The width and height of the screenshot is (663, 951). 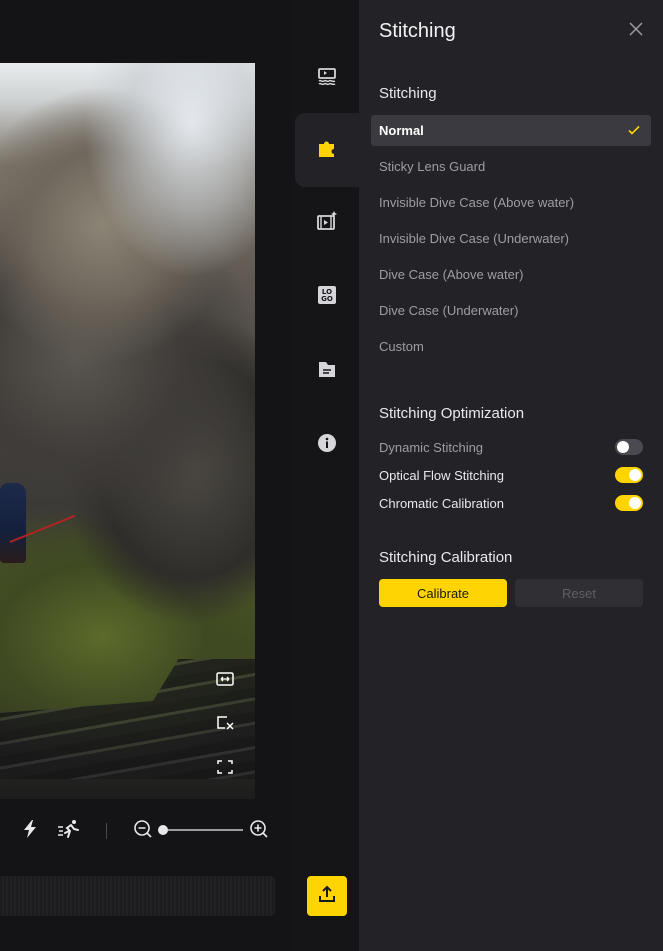 I want to click on toggle-label: Dynamic Stitching, so click(x=431, y=447).